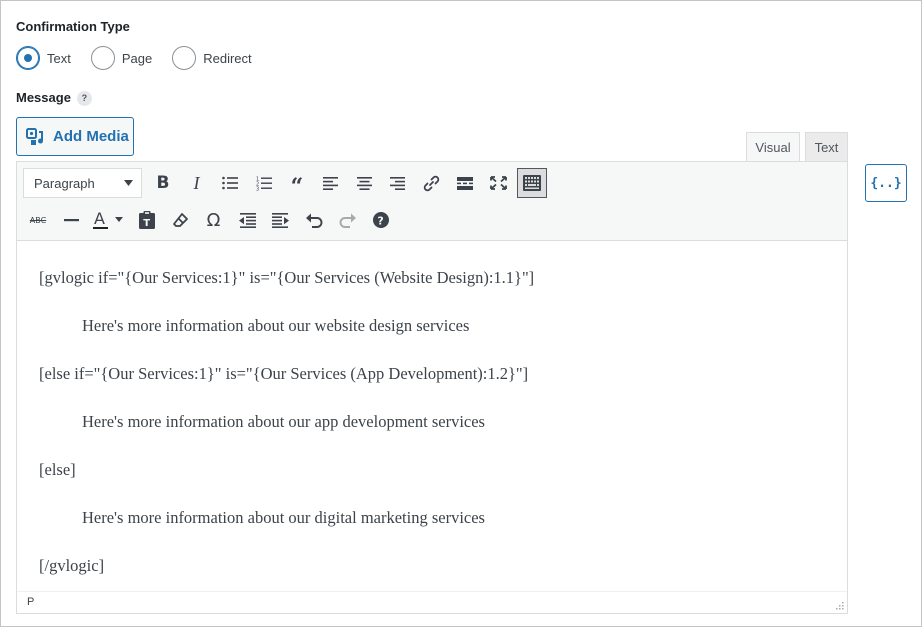 This screenshot has width=922, height=627. Describe the element at coordinates (72, 565) in the screenshot. I see `content-line: [/gvlogic]` at that location.